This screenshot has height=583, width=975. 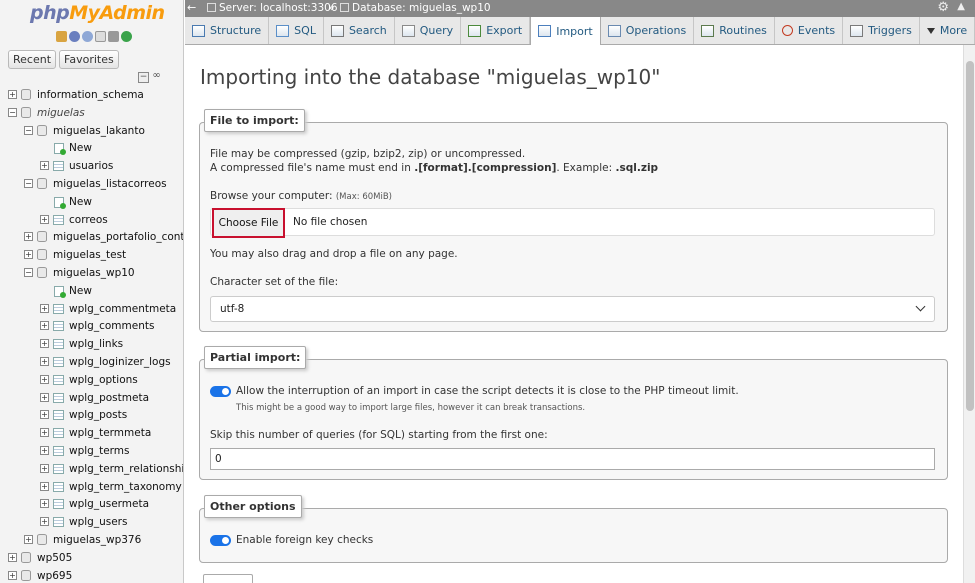 What do you see at coordinates (118, 237) in the screenshot?
I see `tree-item-label: miguelas_portafolio_contacts` at bounding box center [118, 237].